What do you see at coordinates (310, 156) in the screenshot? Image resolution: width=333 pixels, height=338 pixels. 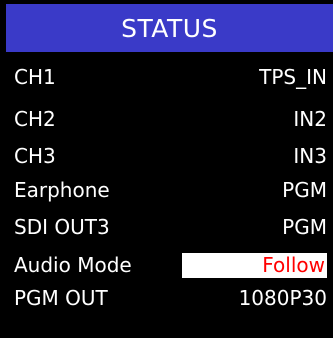 I see `row-value: IN3` at bounding box center [310, 156].